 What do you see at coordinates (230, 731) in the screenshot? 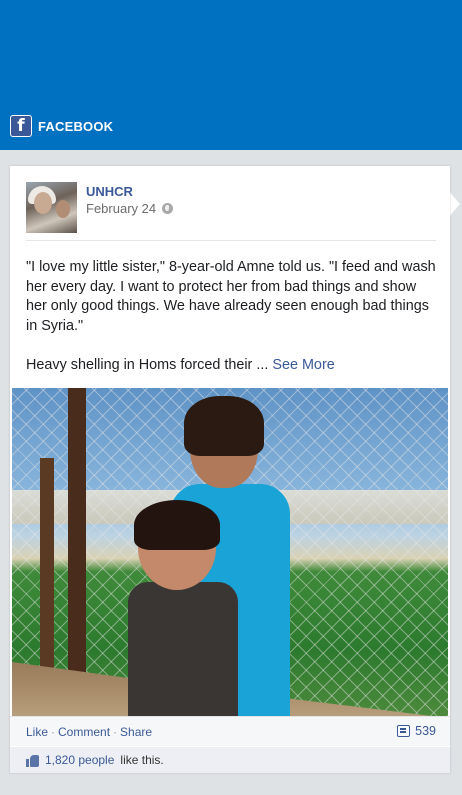
I see `action-bar: Like · Comment · Share 539` at bounding box center [230, 731].